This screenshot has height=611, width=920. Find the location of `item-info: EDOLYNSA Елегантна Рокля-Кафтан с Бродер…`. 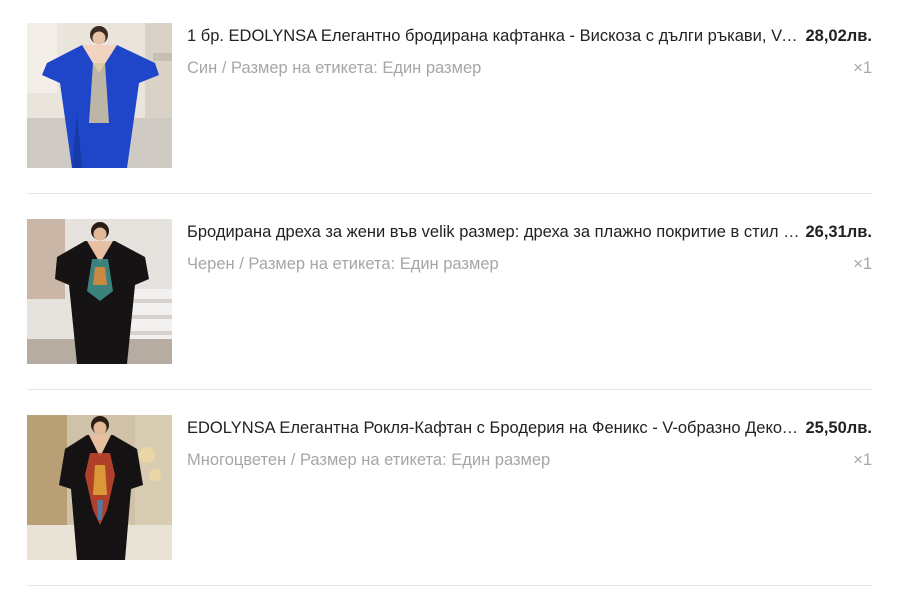

item-info: EDOLYNSA Елегантна Рокля-Кафтан с Бродер… is located at coordinates (529, 445).